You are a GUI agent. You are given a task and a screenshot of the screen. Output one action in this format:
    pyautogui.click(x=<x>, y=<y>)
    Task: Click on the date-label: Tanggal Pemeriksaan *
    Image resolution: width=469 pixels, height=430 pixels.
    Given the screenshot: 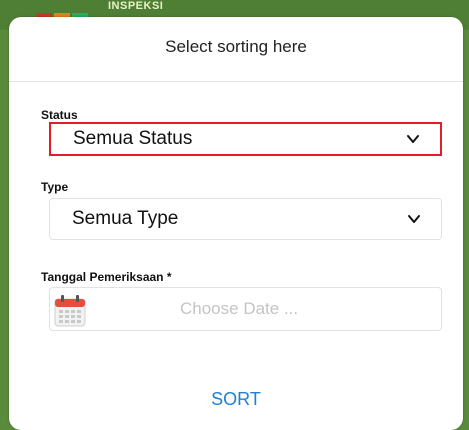 What is the action you would take?
    pyautogui.click(x=106, y=277)
    